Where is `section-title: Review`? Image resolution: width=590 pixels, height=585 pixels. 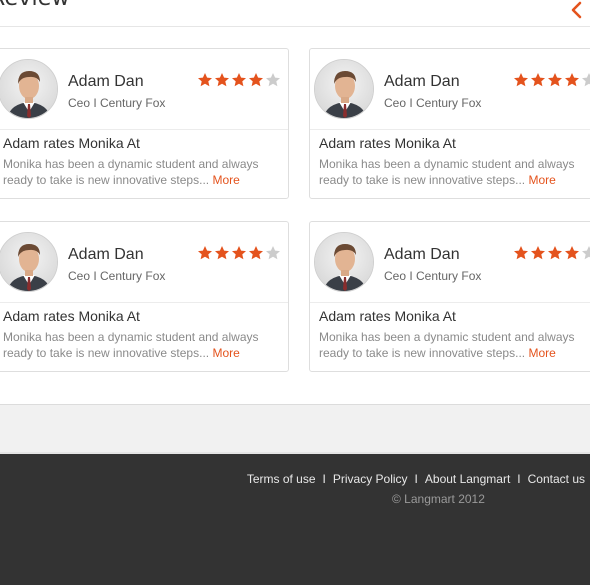 section-title: Review is located at coordinates (35, 5).